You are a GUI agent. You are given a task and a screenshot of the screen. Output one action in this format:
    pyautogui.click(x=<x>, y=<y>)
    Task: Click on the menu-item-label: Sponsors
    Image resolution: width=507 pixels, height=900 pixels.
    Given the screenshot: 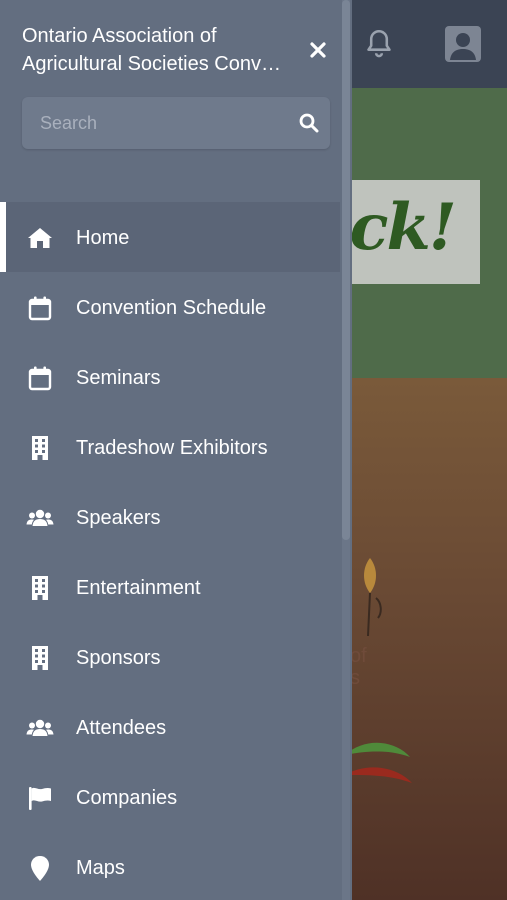 What is the action you would take?
    pyautogui.click(x=118, y=658)
    